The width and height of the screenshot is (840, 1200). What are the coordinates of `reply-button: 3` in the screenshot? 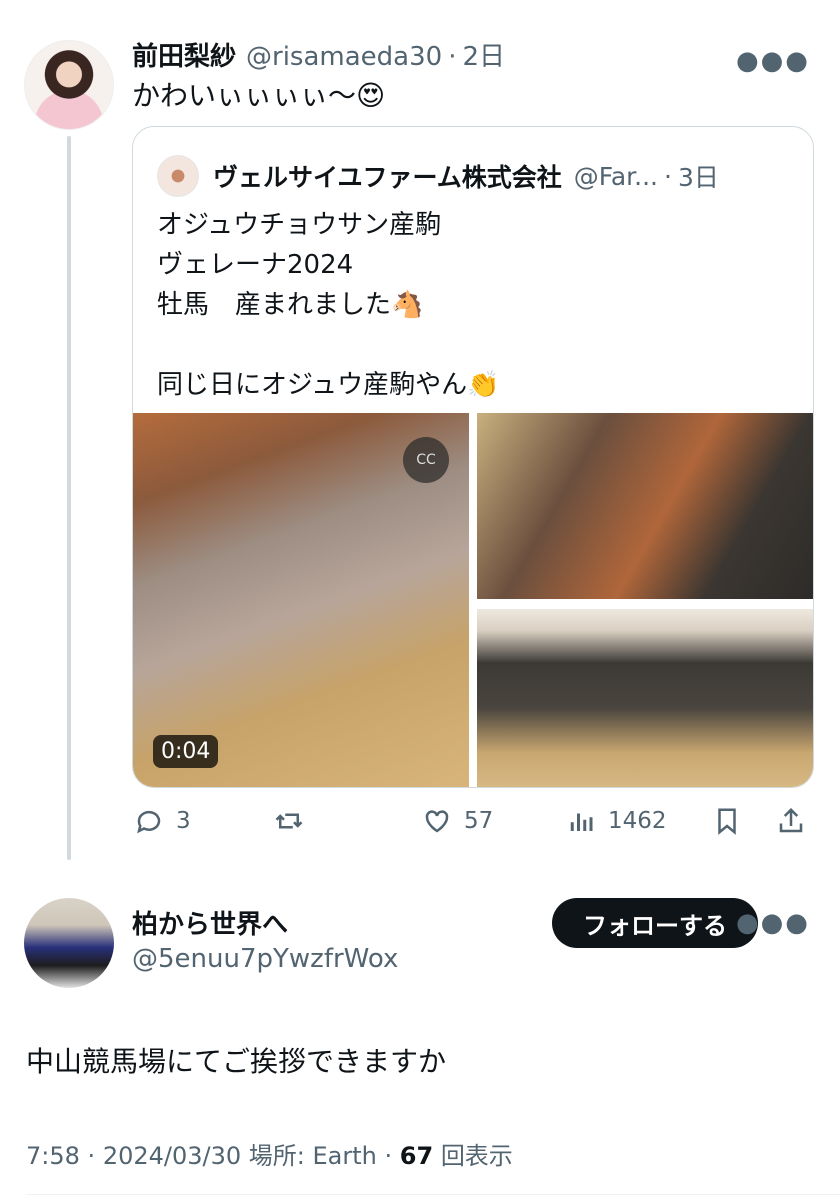 It's located at (162, 821).